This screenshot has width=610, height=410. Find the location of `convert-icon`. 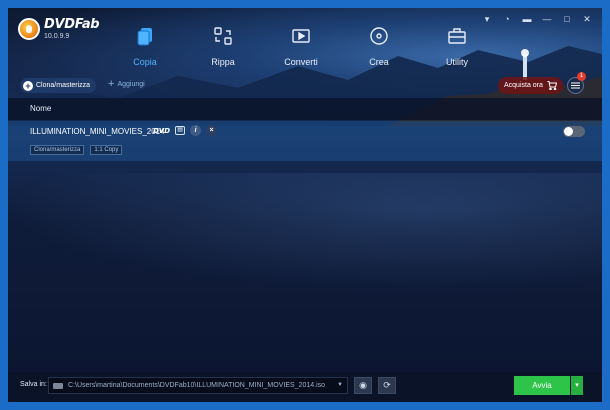

convert-icon is located at coordinates (301, 36).